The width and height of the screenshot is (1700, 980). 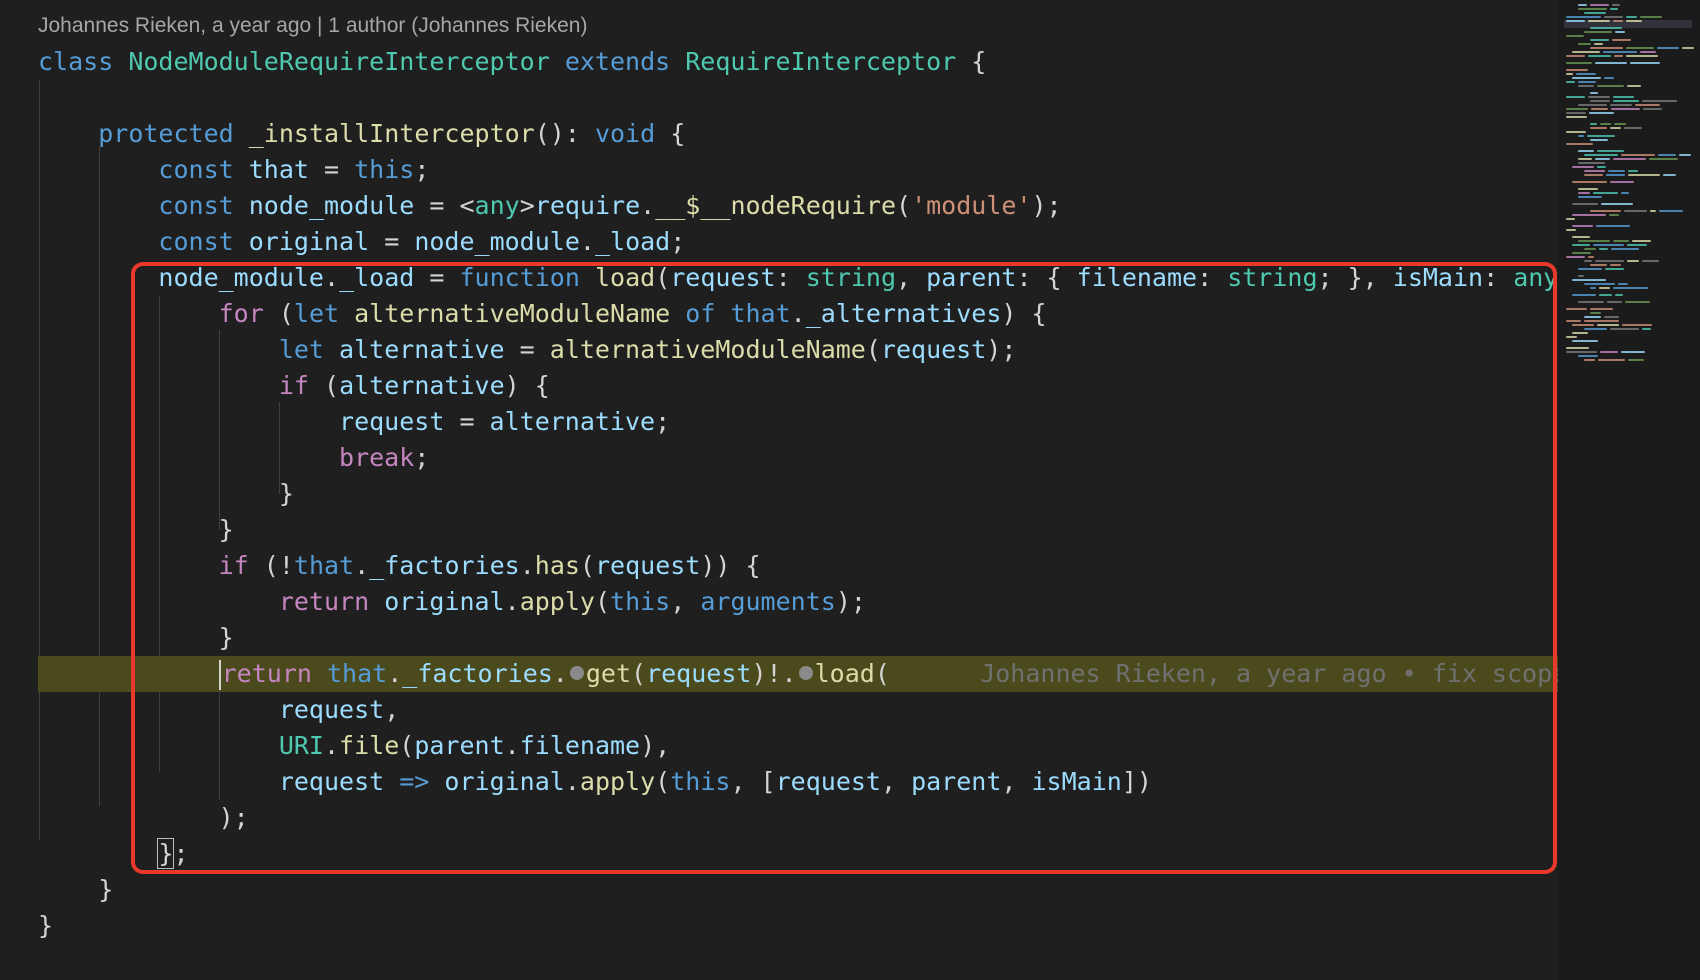 What do you see at coordinates (798, 710) in the screenshot?
I see `code-line: request,` at bounding box center [798, 710].